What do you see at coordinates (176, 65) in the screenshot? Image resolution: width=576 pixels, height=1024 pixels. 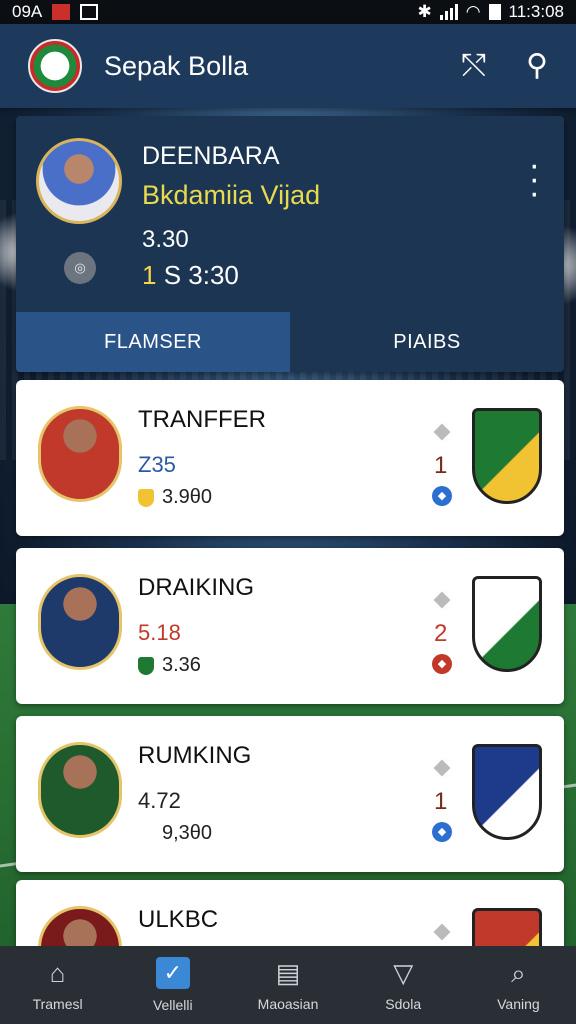 I see `app-title: Sepak Bolla` at bounding box center [176, 65].